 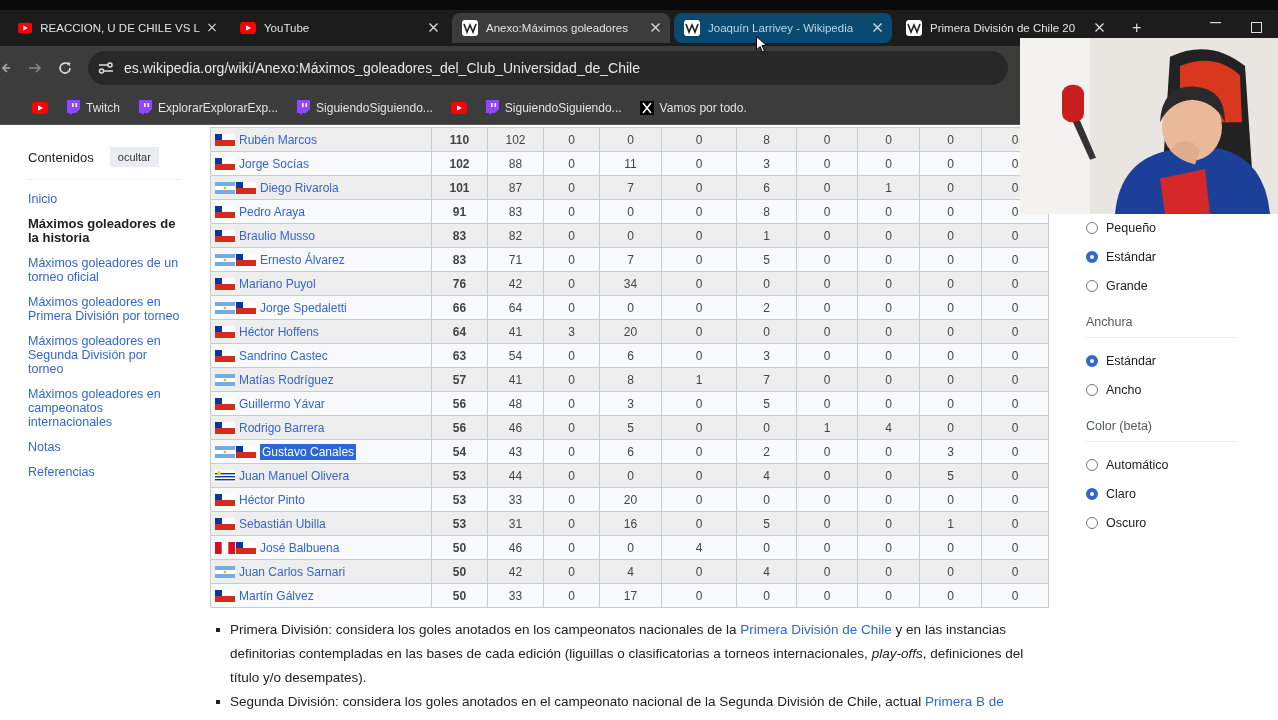 What do you see at coordinates (286, 379) in the screenshot?
I see `player-link: Matías Rodríguez` at bounding box center [286, 379].